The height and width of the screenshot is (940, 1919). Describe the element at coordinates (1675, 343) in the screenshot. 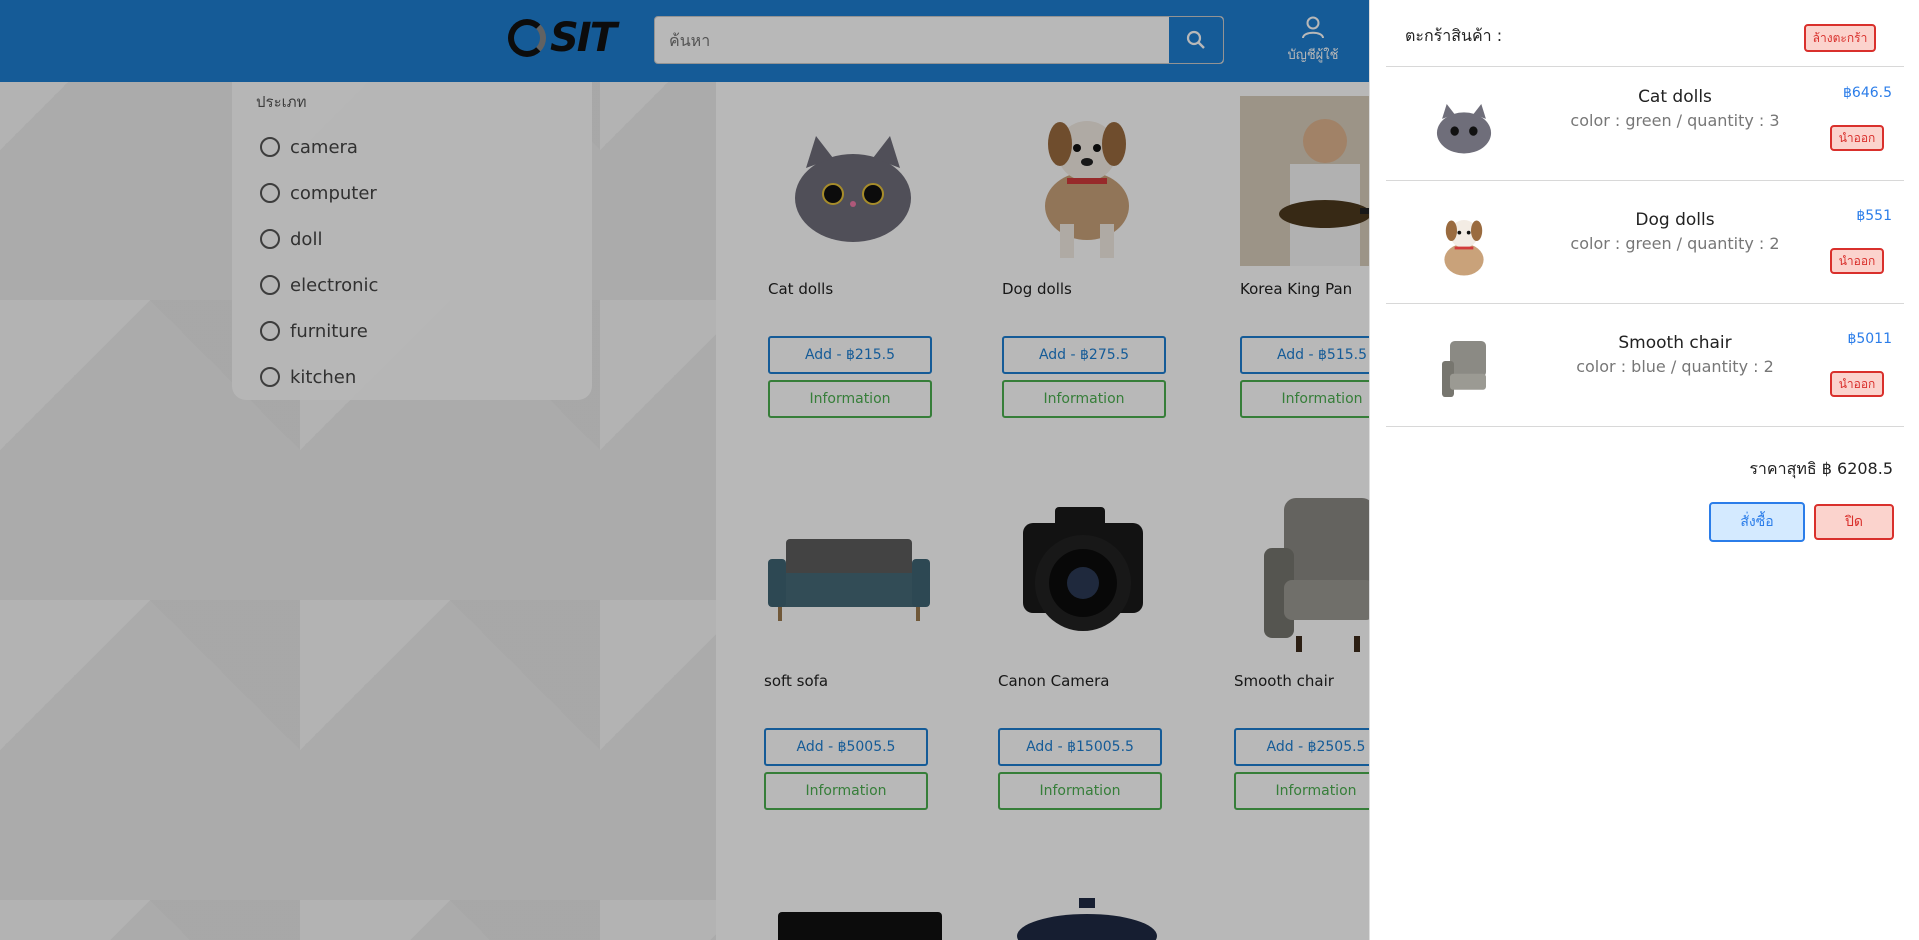

I see `cart-item-name: Smooth chair` at that location.